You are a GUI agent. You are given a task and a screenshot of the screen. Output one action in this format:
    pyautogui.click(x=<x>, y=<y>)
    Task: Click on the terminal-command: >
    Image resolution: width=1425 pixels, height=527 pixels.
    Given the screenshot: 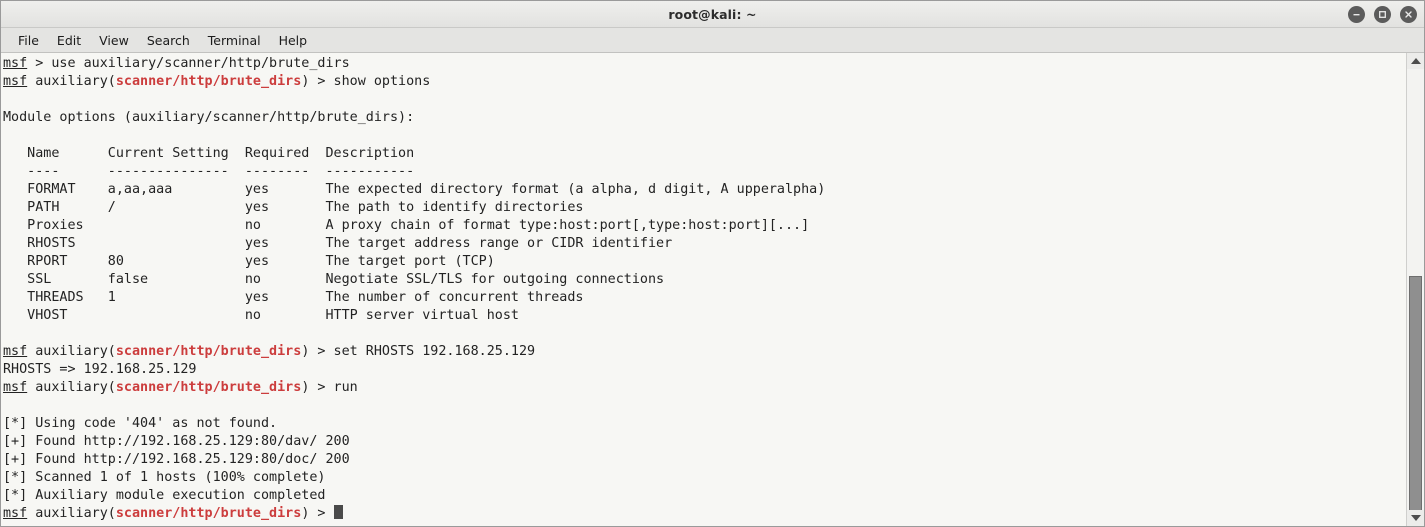 What is the action you would take?
    pyautogui.click(x=321, y=513)
    